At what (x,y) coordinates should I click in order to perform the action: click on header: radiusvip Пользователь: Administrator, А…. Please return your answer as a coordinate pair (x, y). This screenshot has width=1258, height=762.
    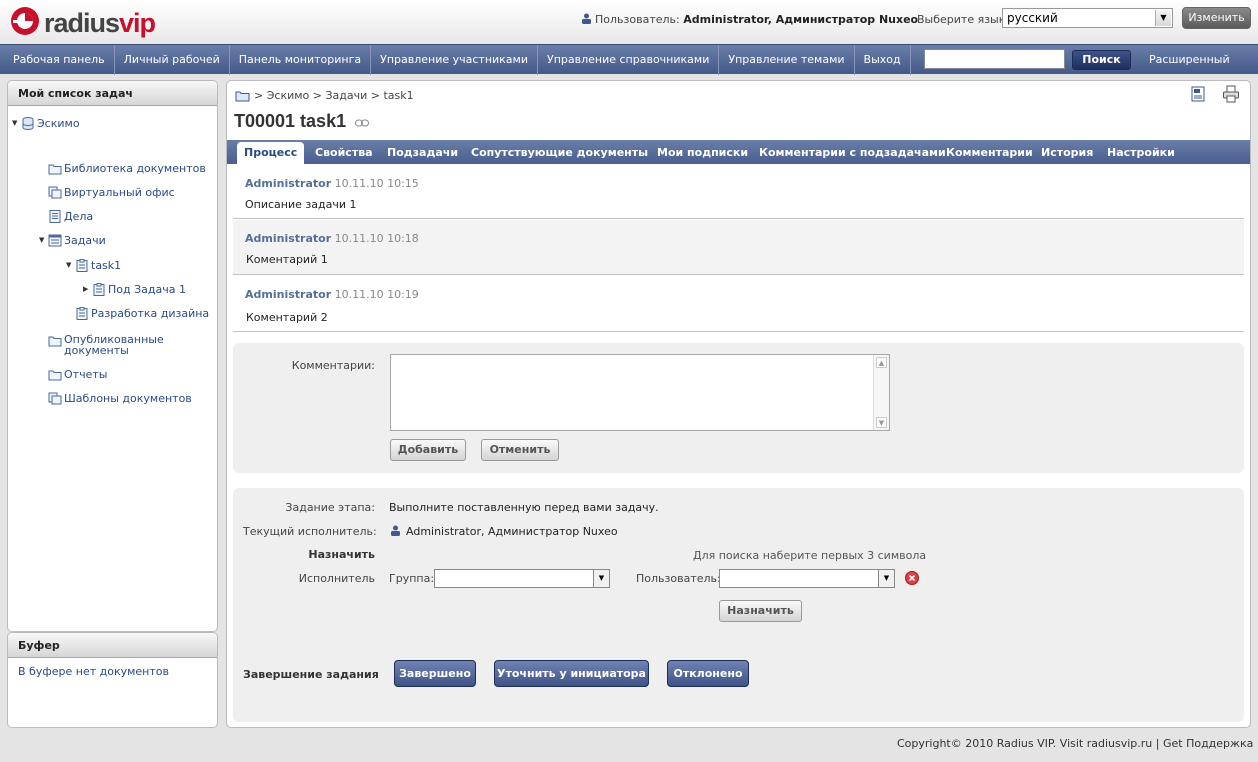
    Looking at the image, I should click on (629, 22).